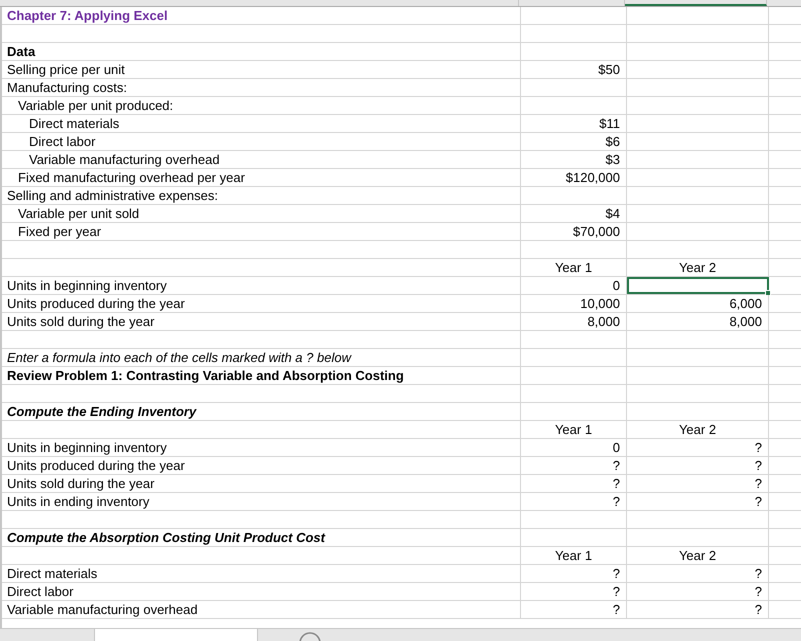  I want to click on row-label: Fixed per year, so click(59, 231).